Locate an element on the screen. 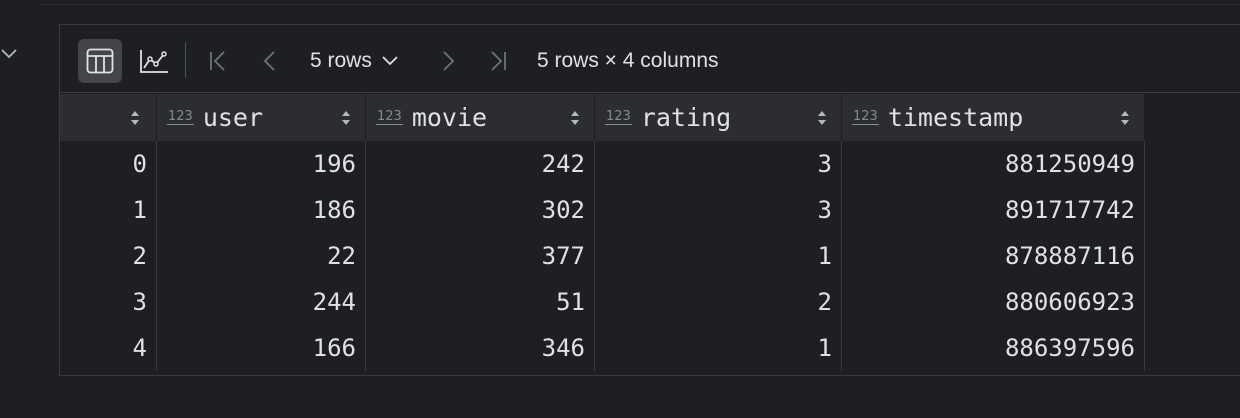 The width and height of the screenshot is (1240, 418). collapse-output-button is located at coordinates (9, 54).